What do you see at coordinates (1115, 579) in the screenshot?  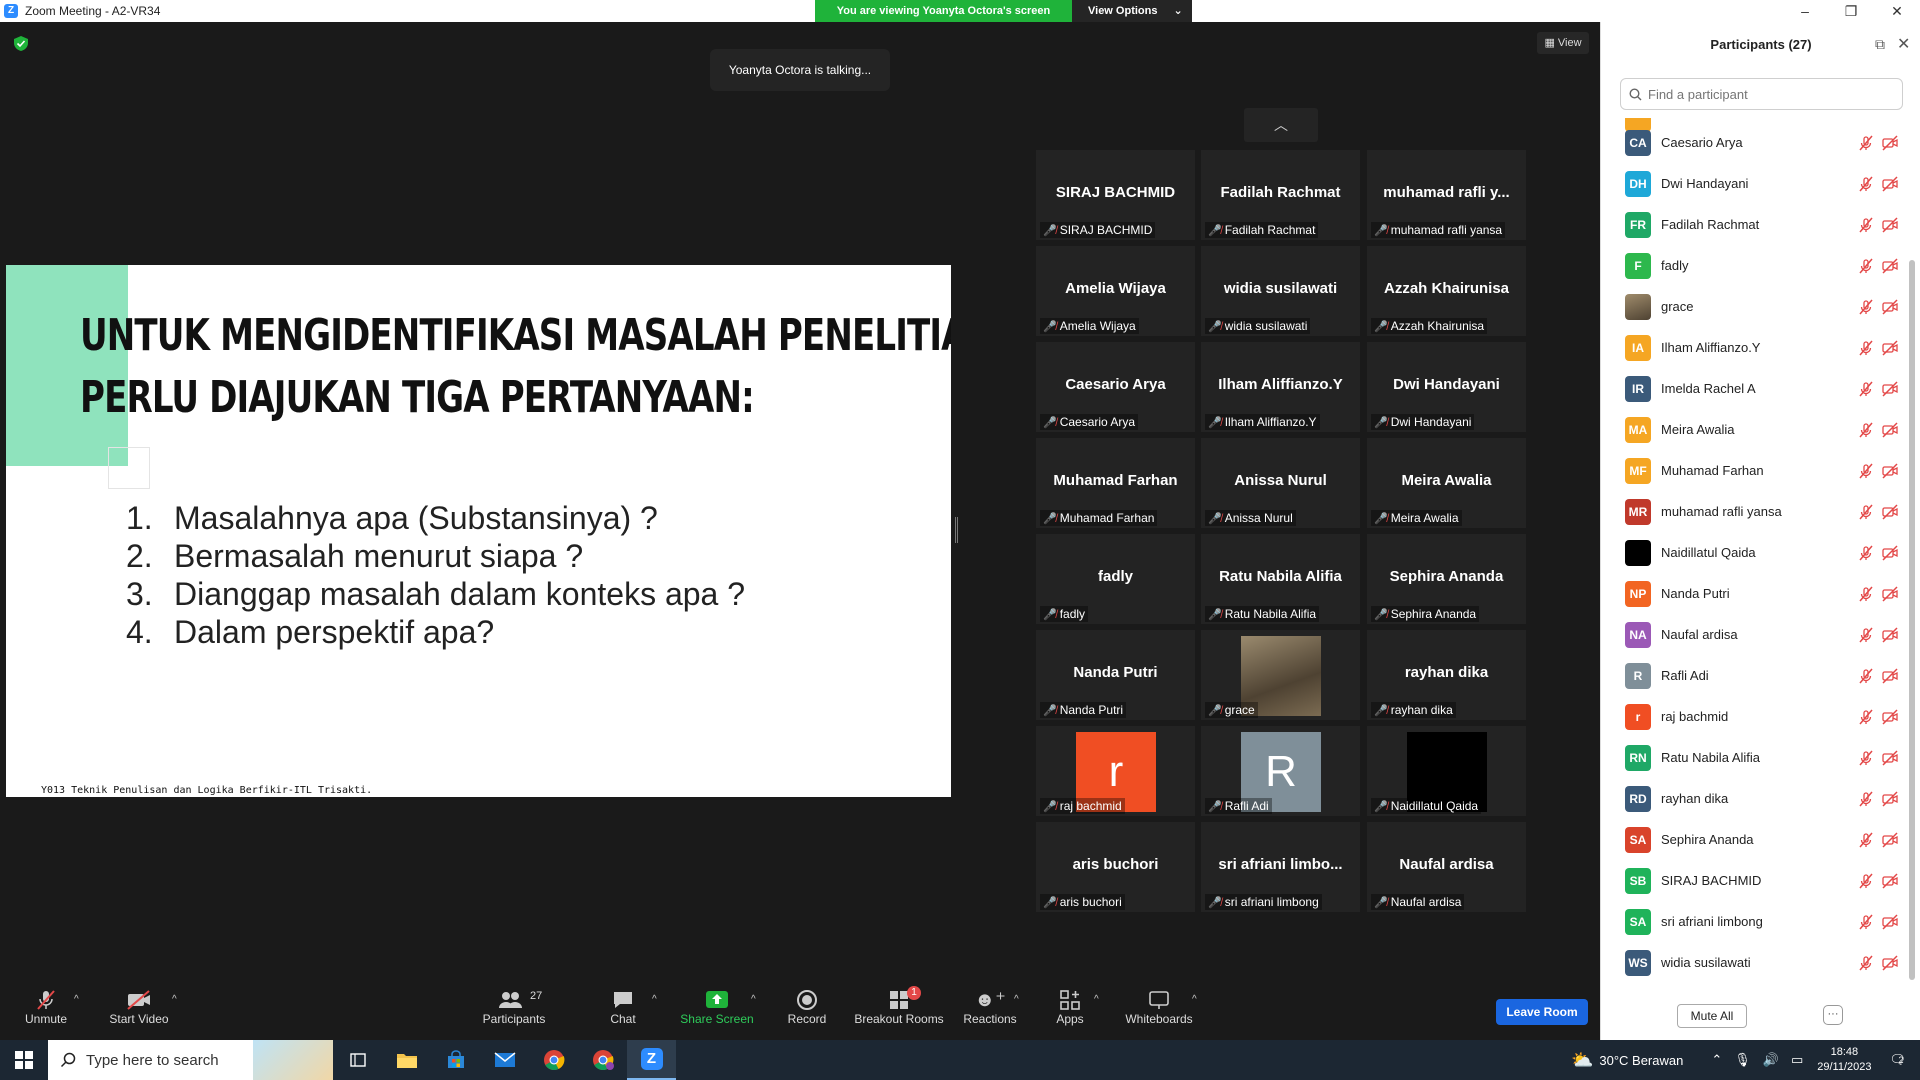 I see `video-tile: fadly 🎤̸ fadly` at bounding box center [1115, 579].